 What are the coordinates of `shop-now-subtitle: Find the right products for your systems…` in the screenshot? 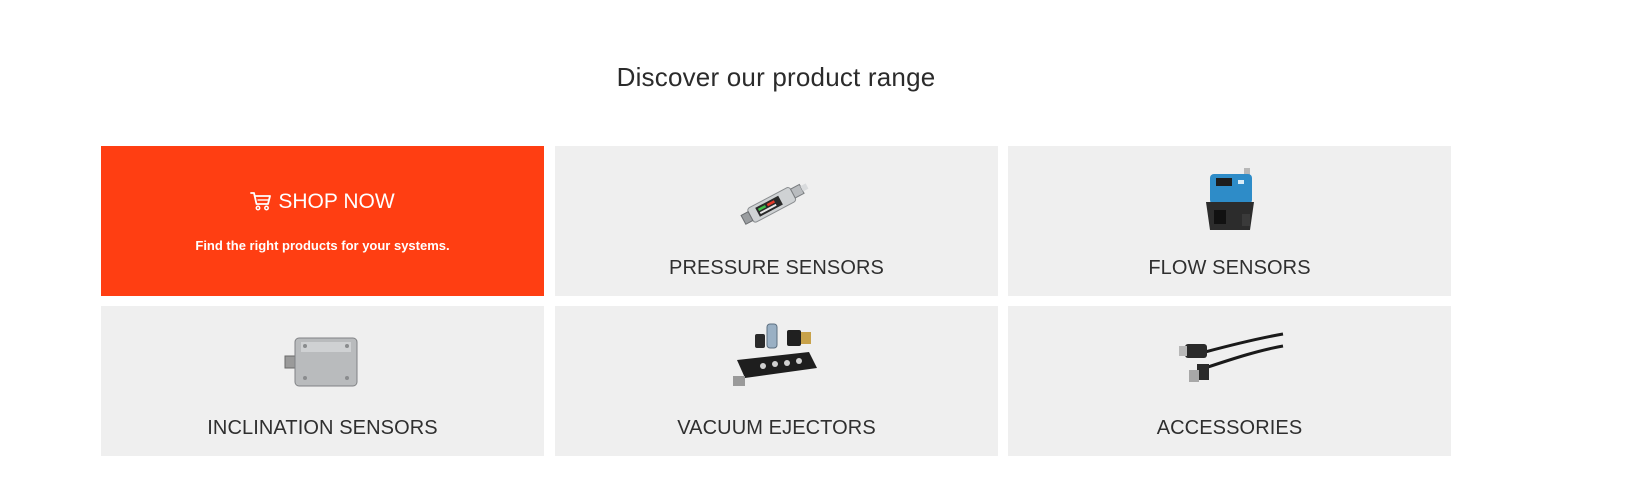 It's located at (322, 245).